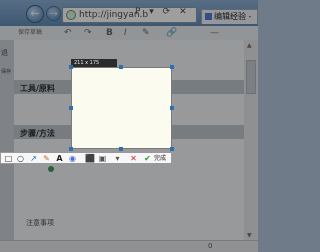  I want to click on scroll-up-icon: ▲, so click(249, 45).